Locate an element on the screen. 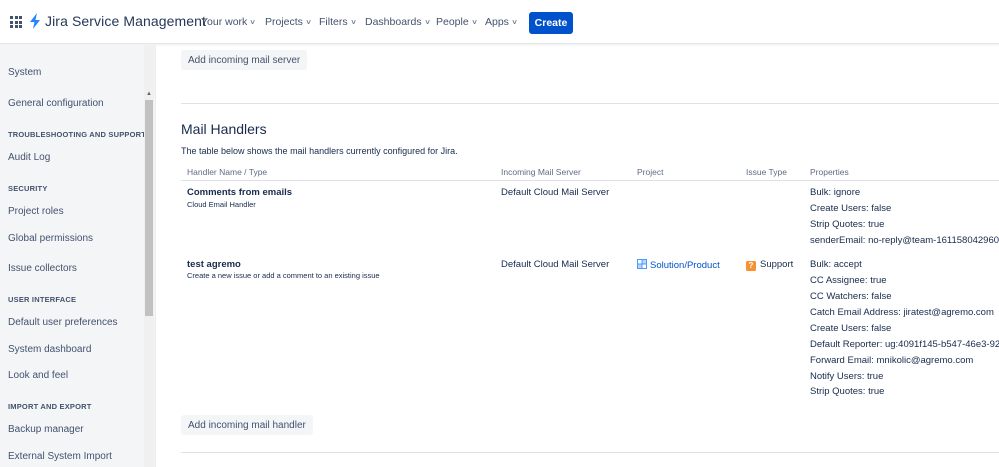 The image size is (999, 467). property: Catch Email Address: jiratest@agremo.com is located at coordinates (902, 312).